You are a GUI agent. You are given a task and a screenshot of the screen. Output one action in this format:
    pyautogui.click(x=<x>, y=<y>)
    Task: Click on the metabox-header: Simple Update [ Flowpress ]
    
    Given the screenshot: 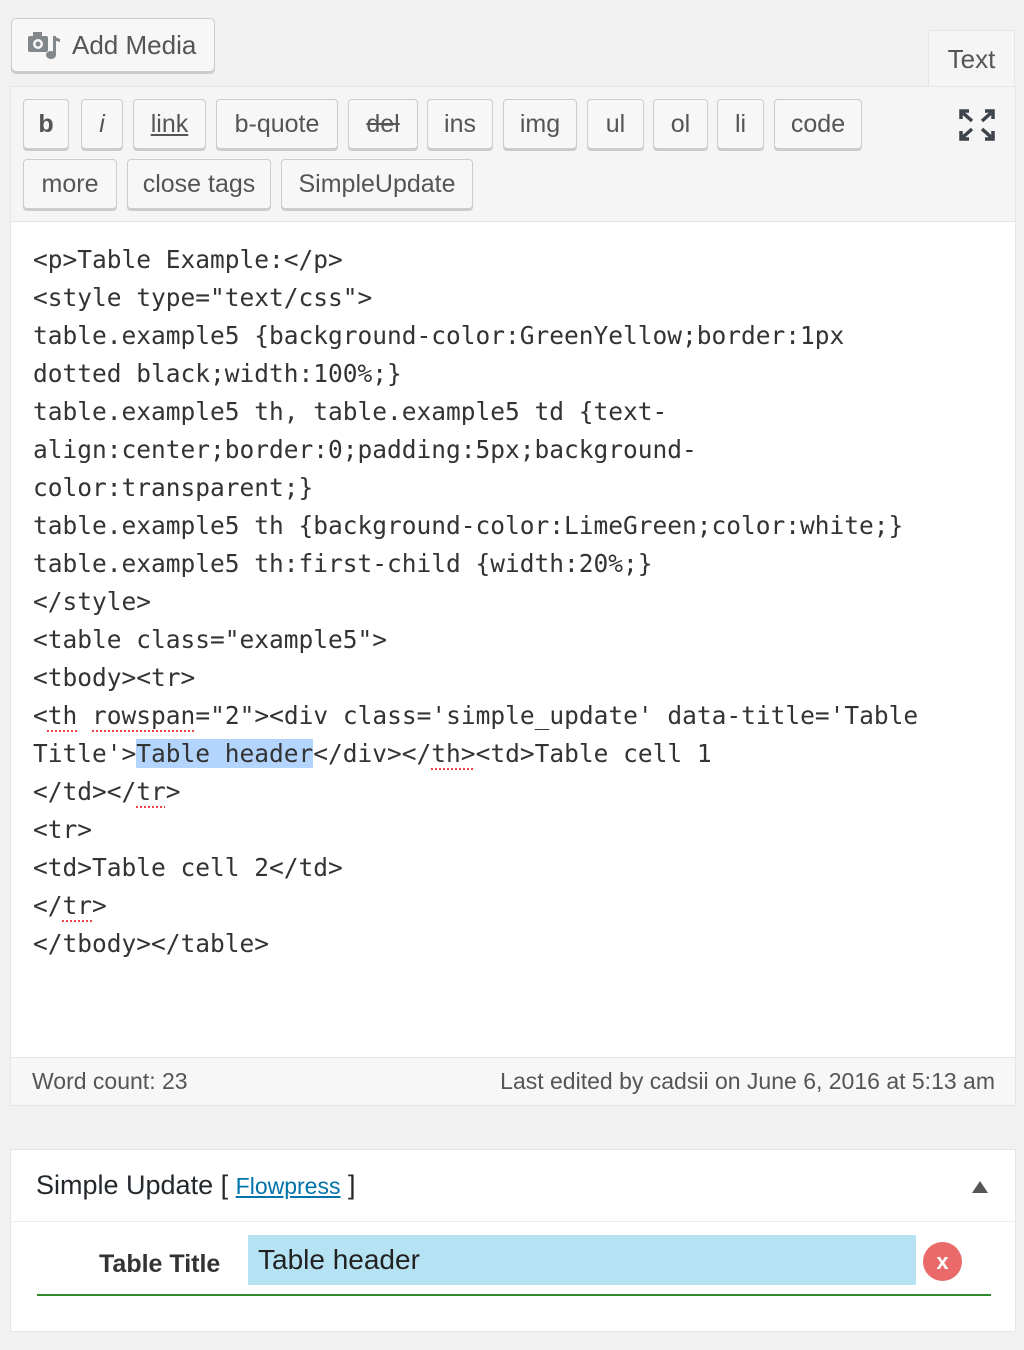 What is the action you would take?
    pyautogui.click(x=513, y=1186)
    